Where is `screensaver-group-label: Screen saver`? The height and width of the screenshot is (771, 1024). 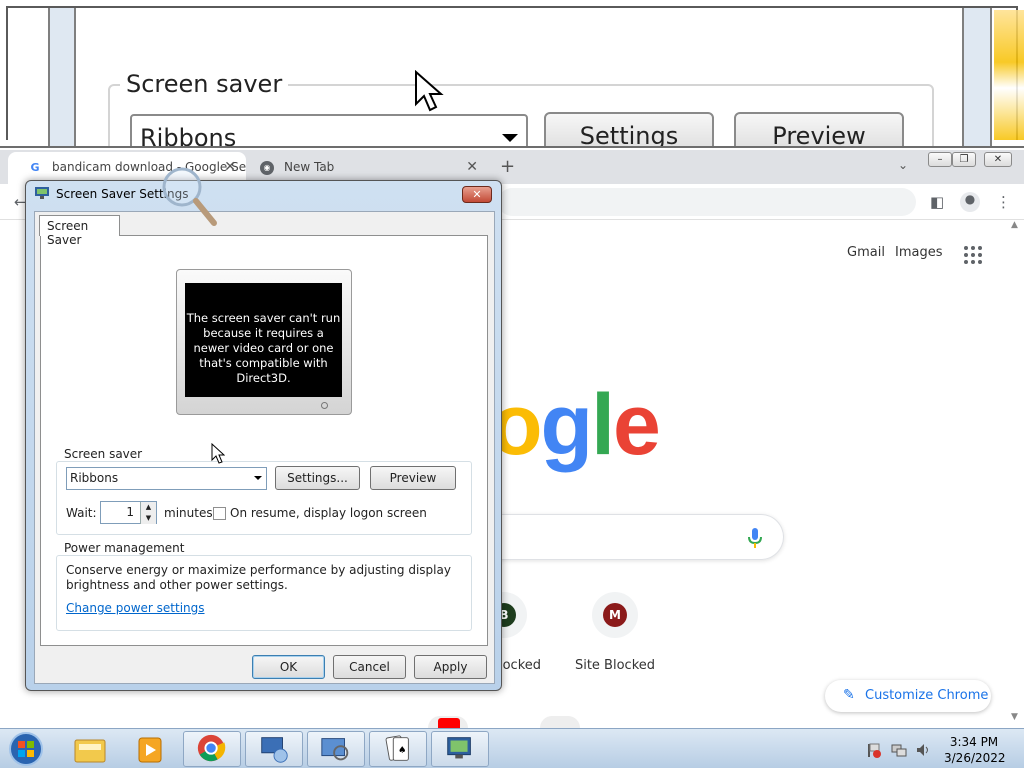 screensaver-group-label: Screen saver is located at coordinates (103, 454).